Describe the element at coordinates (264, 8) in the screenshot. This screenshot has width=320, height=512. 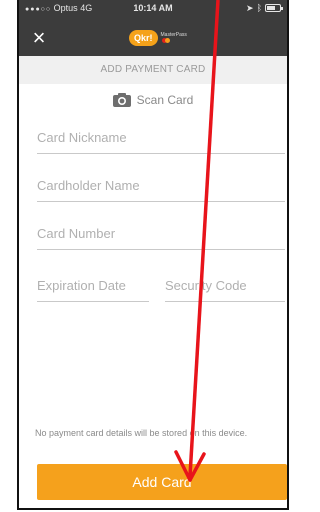
I see `status-icons: ➤ ᛒ` at that location.